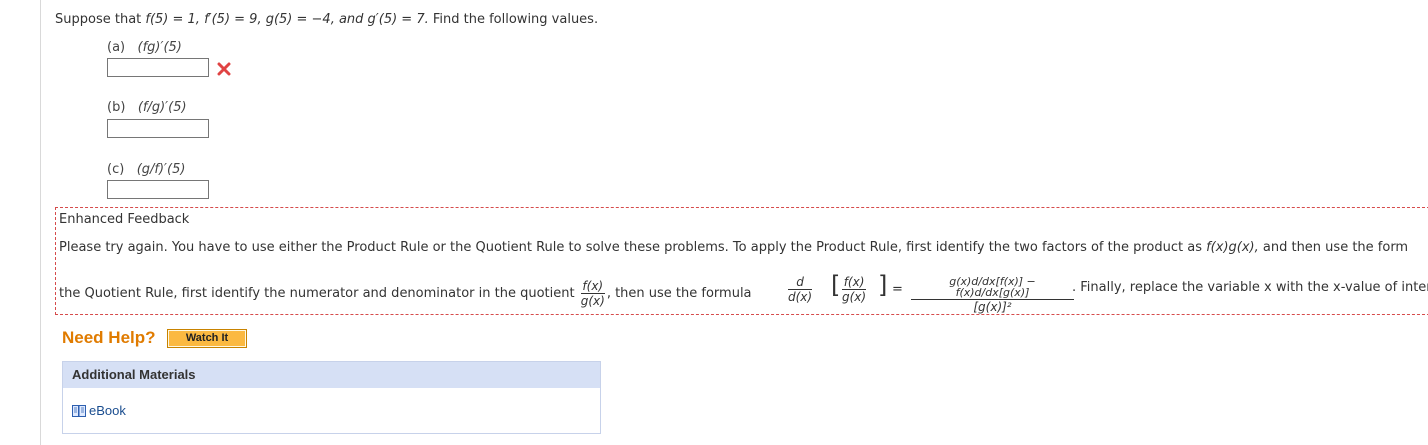 The image size is (1428, 445). I want to click on answer-input-b, so click(158, 128).